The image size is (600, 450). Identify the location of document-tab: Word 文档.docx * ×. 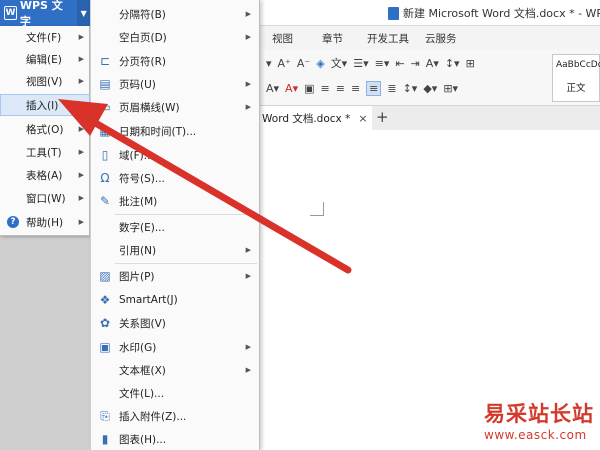
(316, 118).